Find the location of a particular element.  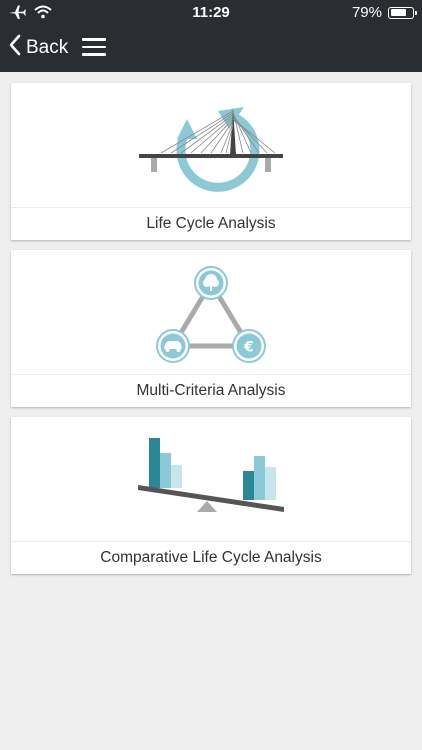

top-bar: 11:29 79% Back is located at coordinates (211, 36).